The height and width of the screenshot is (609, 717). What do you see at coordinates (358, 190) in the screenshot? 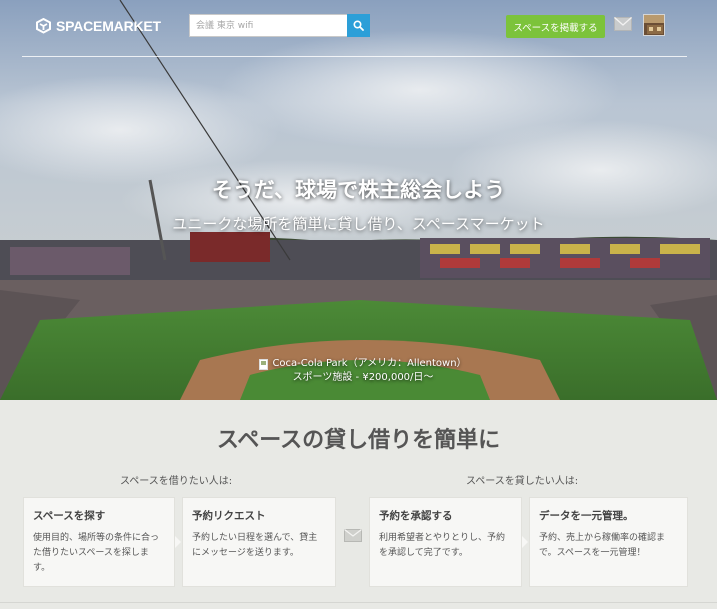
I see `hero-title: そうだ、球場で株主総会しよう` at bounding box center [358, 190].